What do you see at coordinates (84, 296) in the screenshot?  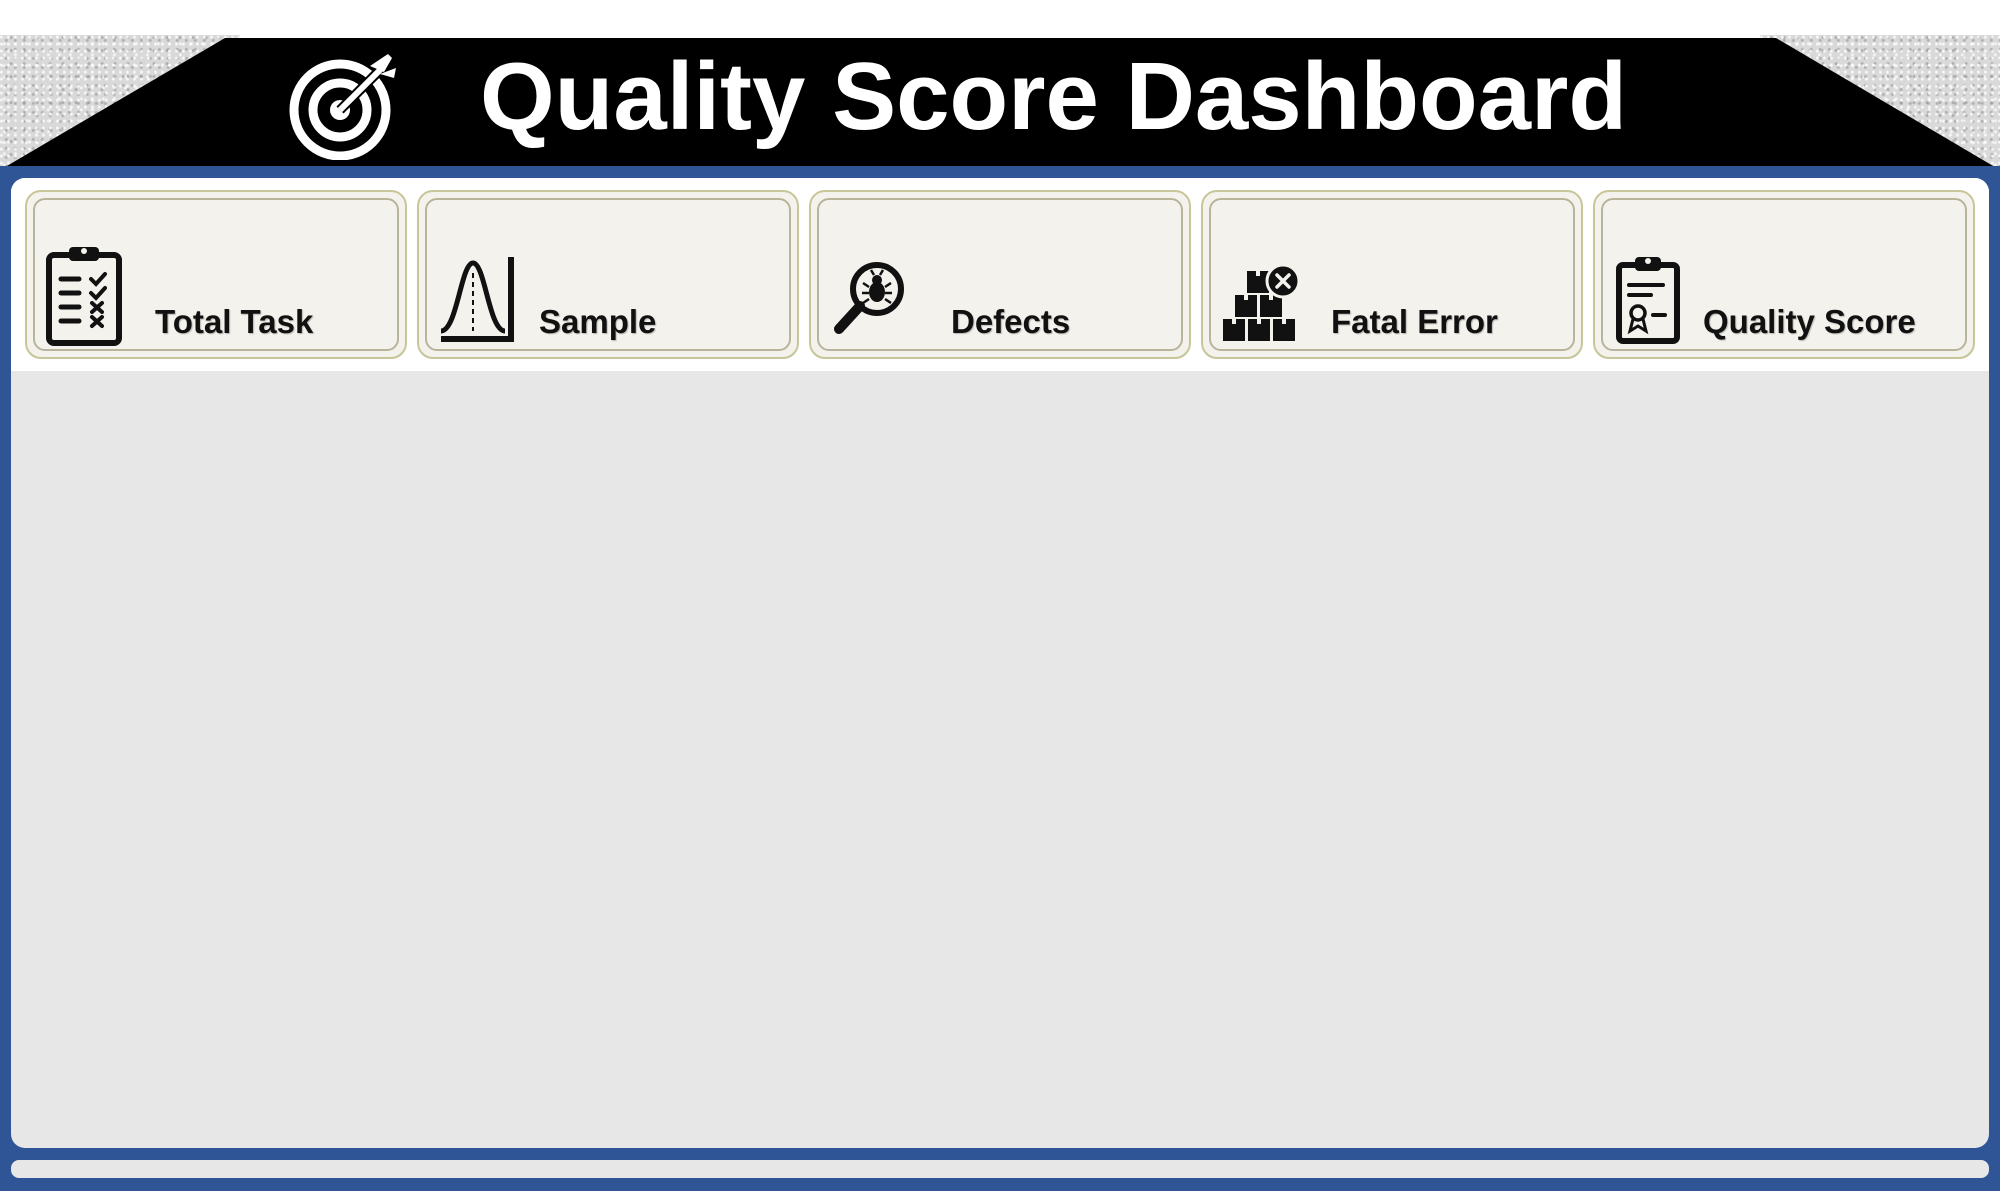 I see `clipboard-checklist-icon` at bounding box center [84, 296].